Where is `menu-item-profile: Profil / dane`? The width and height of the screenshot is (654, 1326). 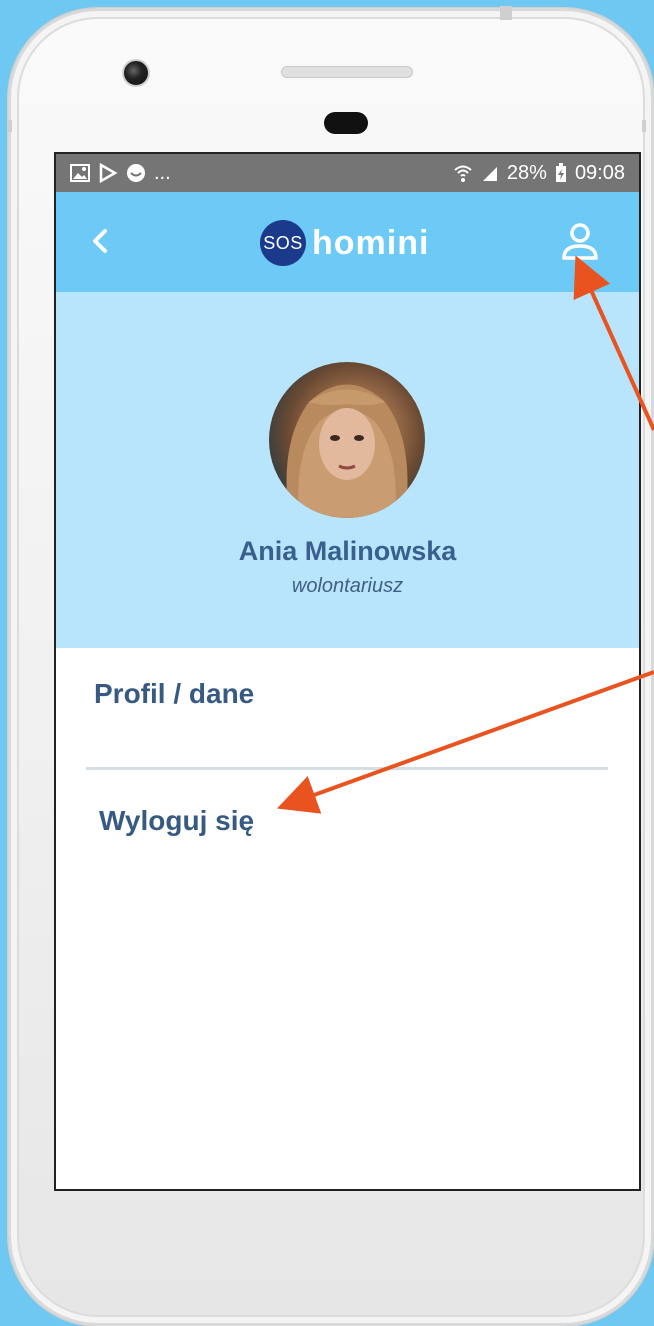 menu-item-profile: Profil / dane is located at coordinates (174, 694).